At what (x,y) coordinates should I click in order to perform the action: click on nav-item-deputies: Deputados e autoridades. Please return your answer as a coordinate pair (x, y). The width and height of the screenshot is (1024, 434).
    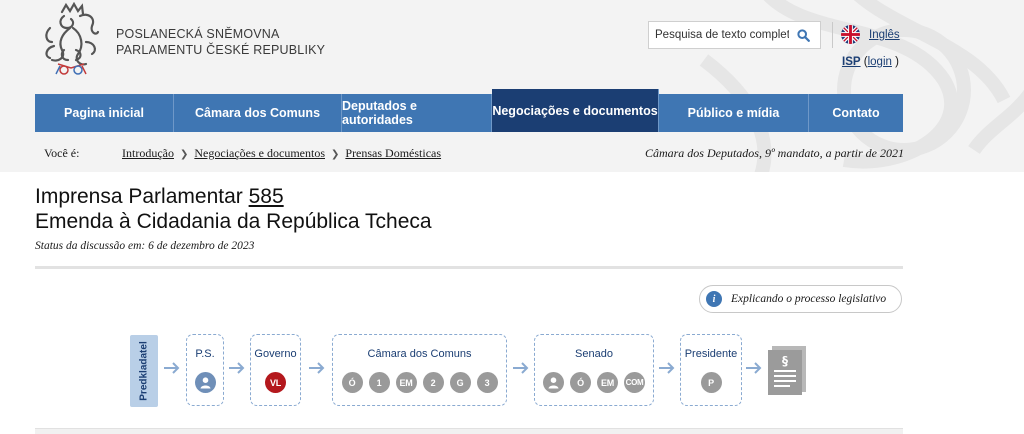
    Looking at the image, I should click on (417, 113).